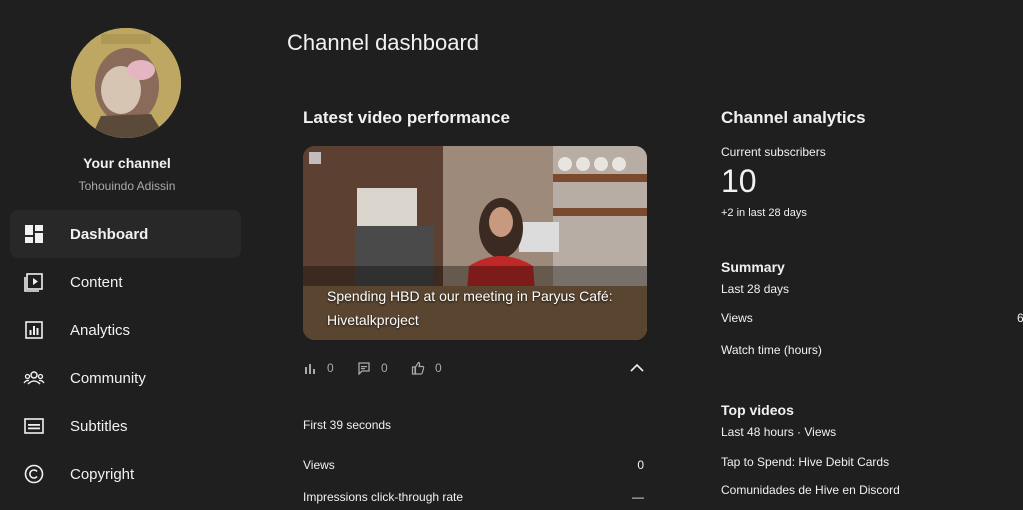 The width and height of the screenshot is (1023, 510). Describe the element at coordinates (438, 368) in the screenshot. I see `likes-count: 0` at that location.